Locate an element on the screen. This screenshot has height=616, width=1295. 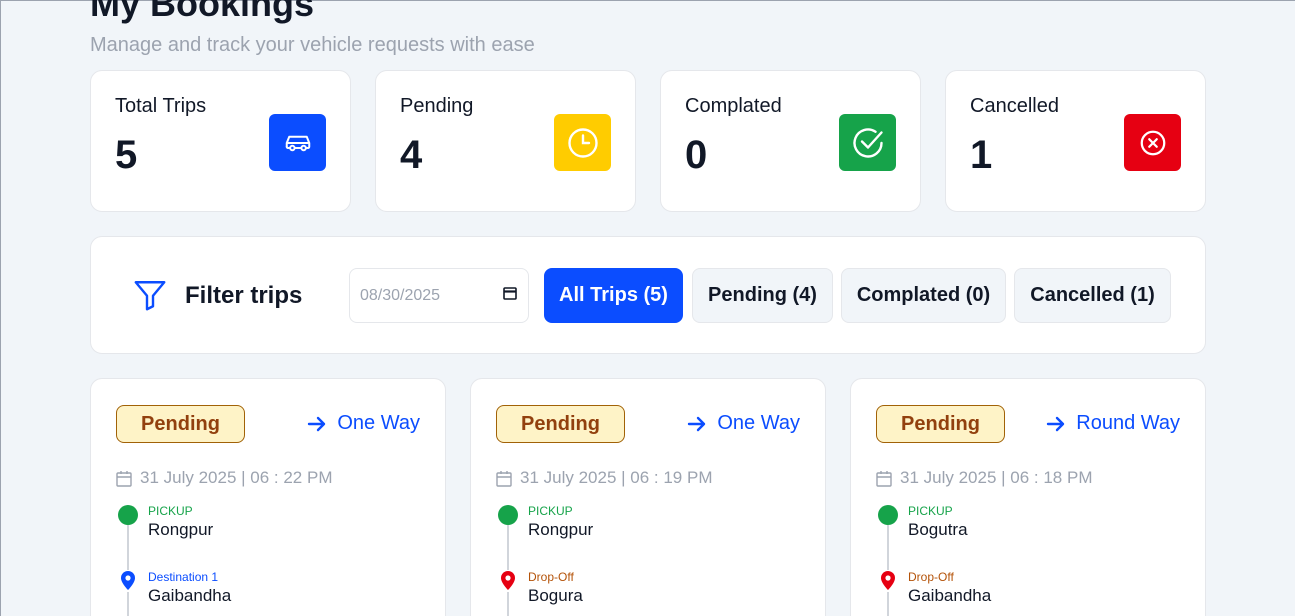
stat-card-pending: Pending 4 is located at coordinates (505, 141).